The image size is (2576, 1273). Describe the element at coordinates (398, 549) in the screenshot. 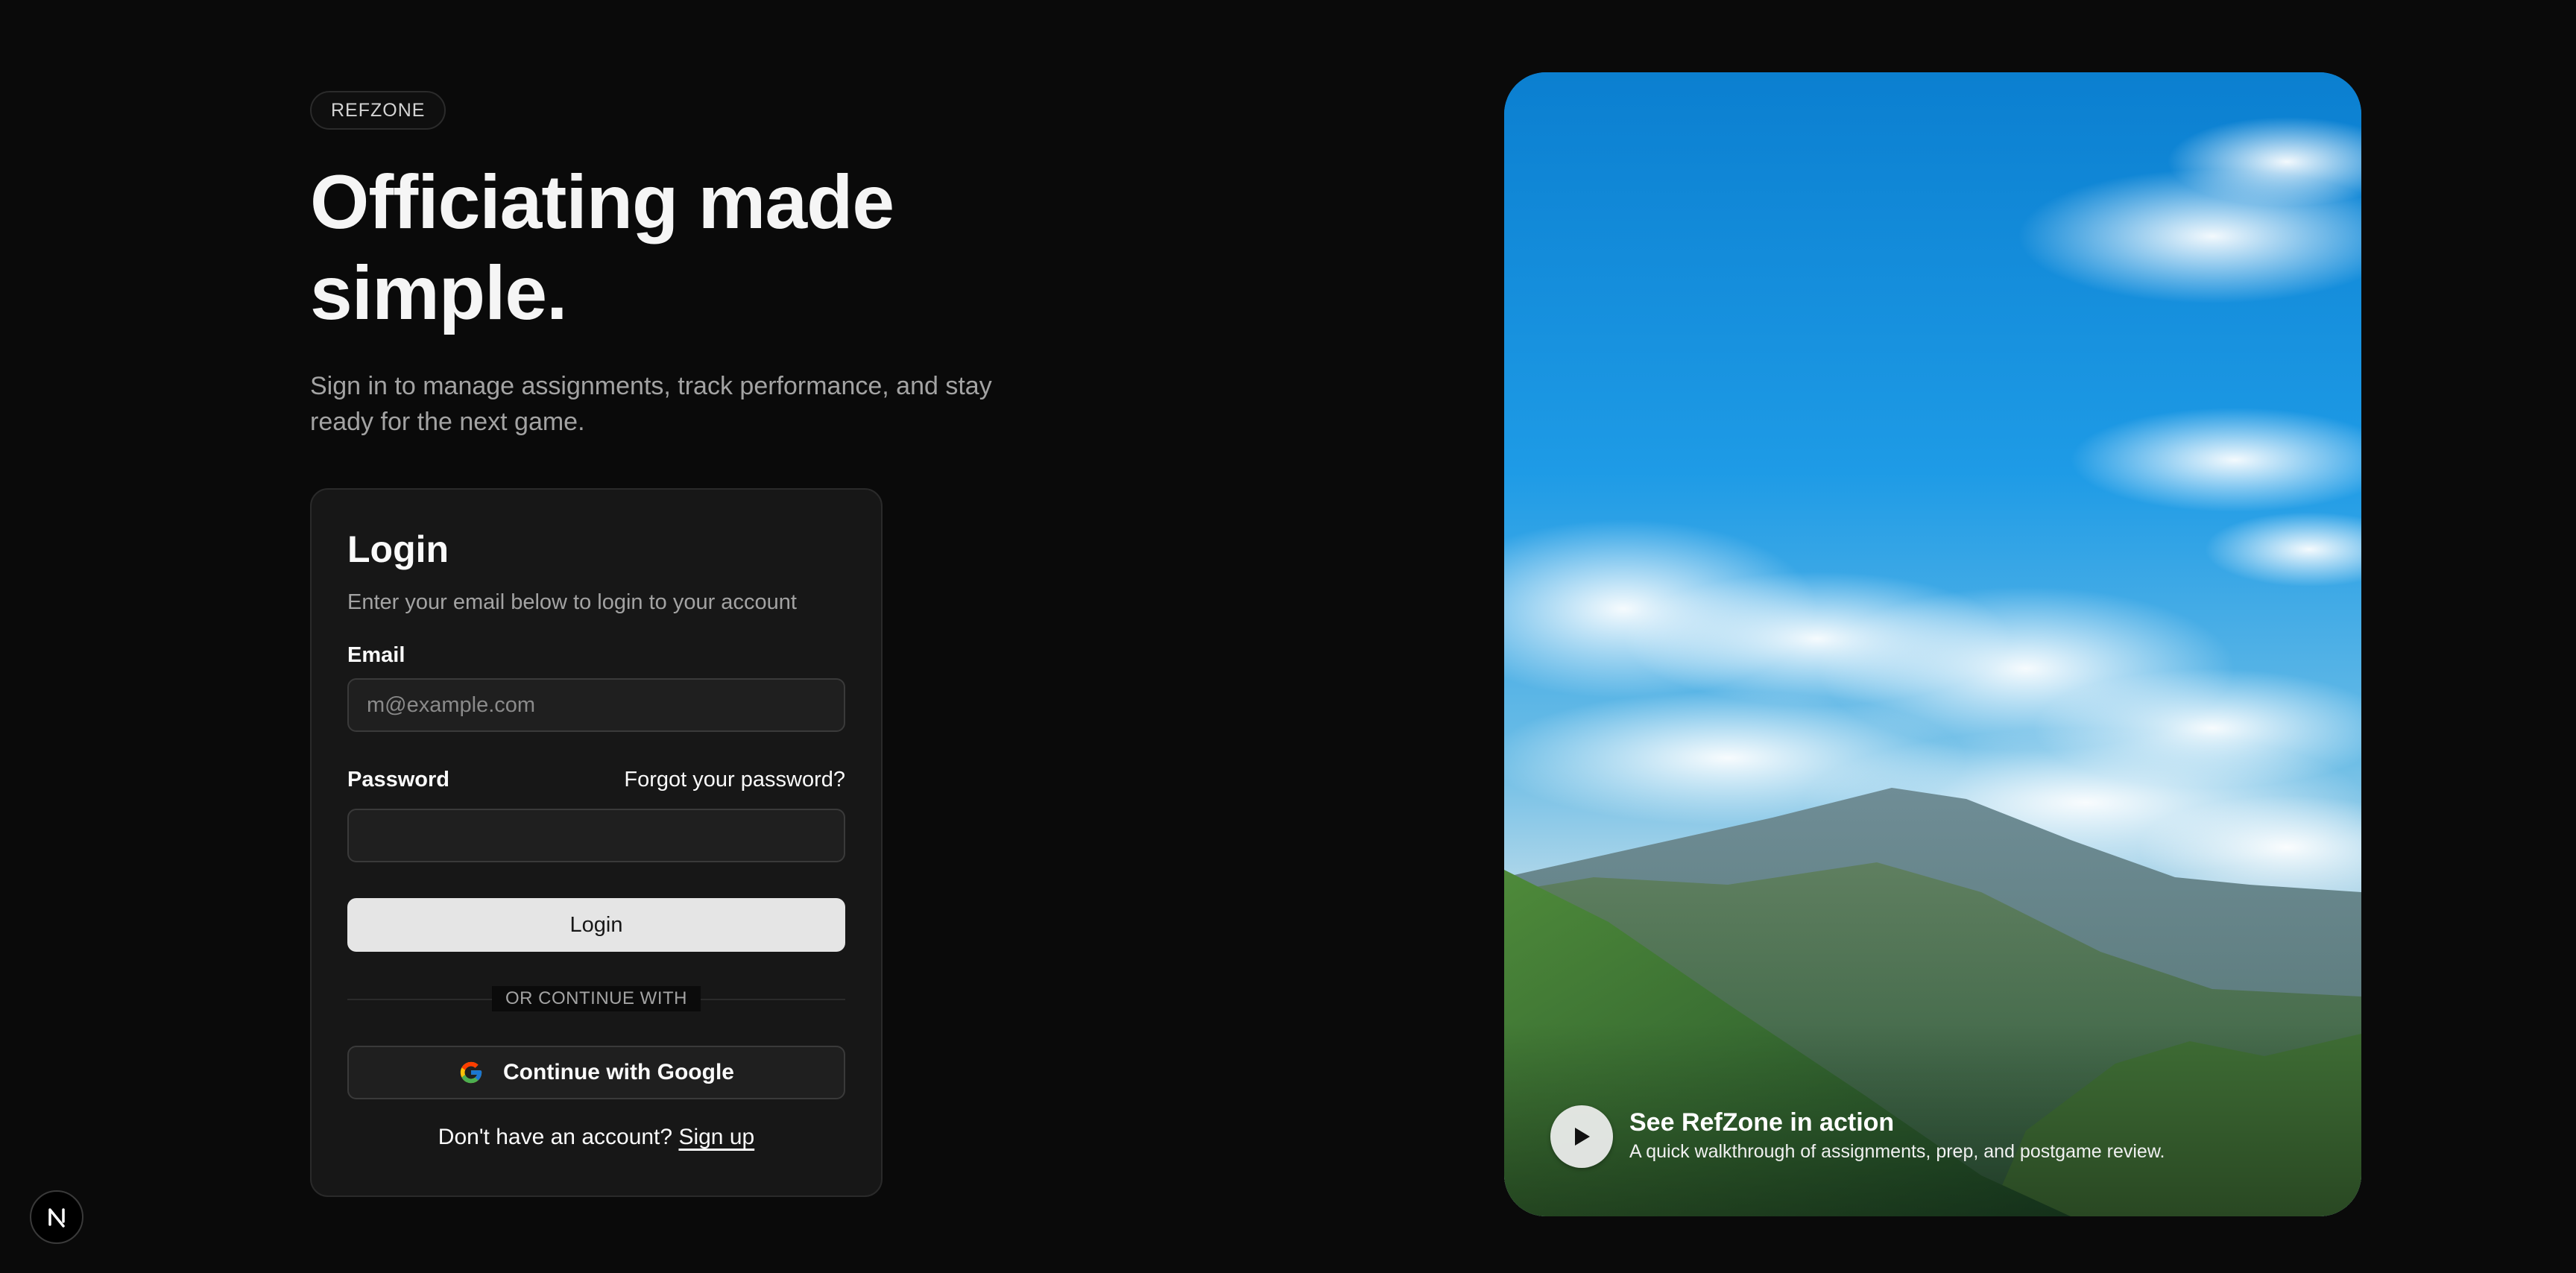

I see `login-title: Login` at that location.